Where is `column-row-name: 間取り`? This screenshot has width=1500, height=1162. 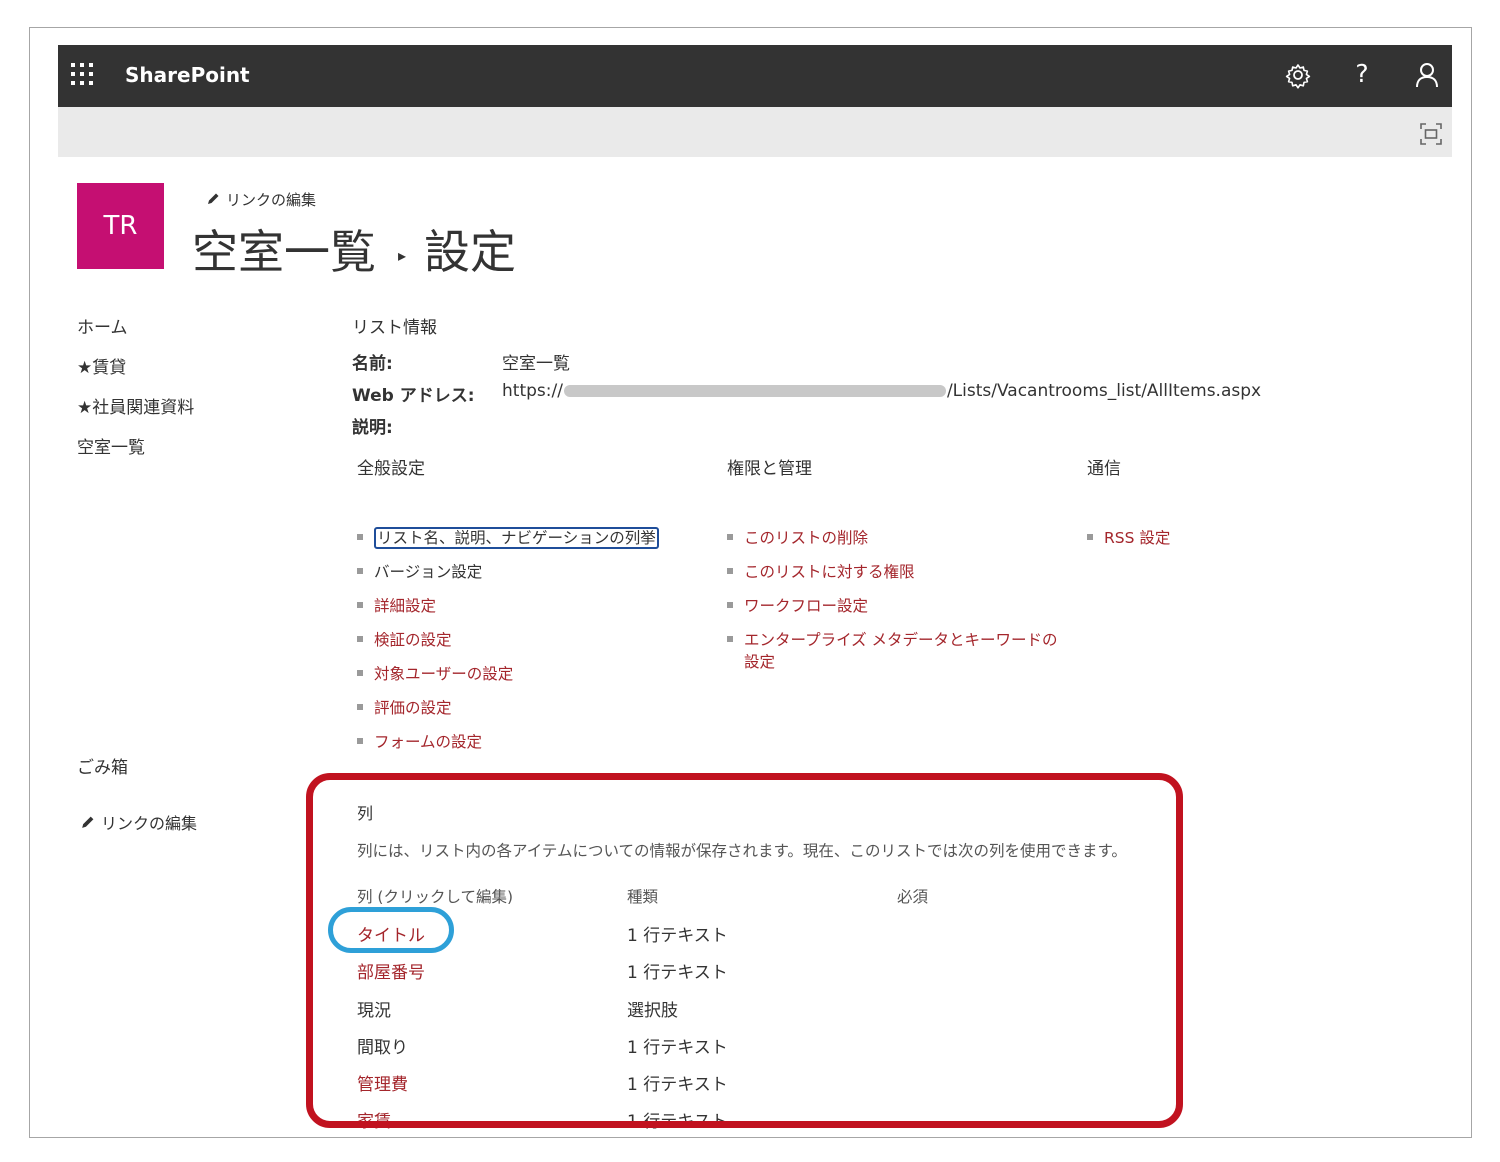 column-row-name: 間取り is located at coordinates (382, 1045).